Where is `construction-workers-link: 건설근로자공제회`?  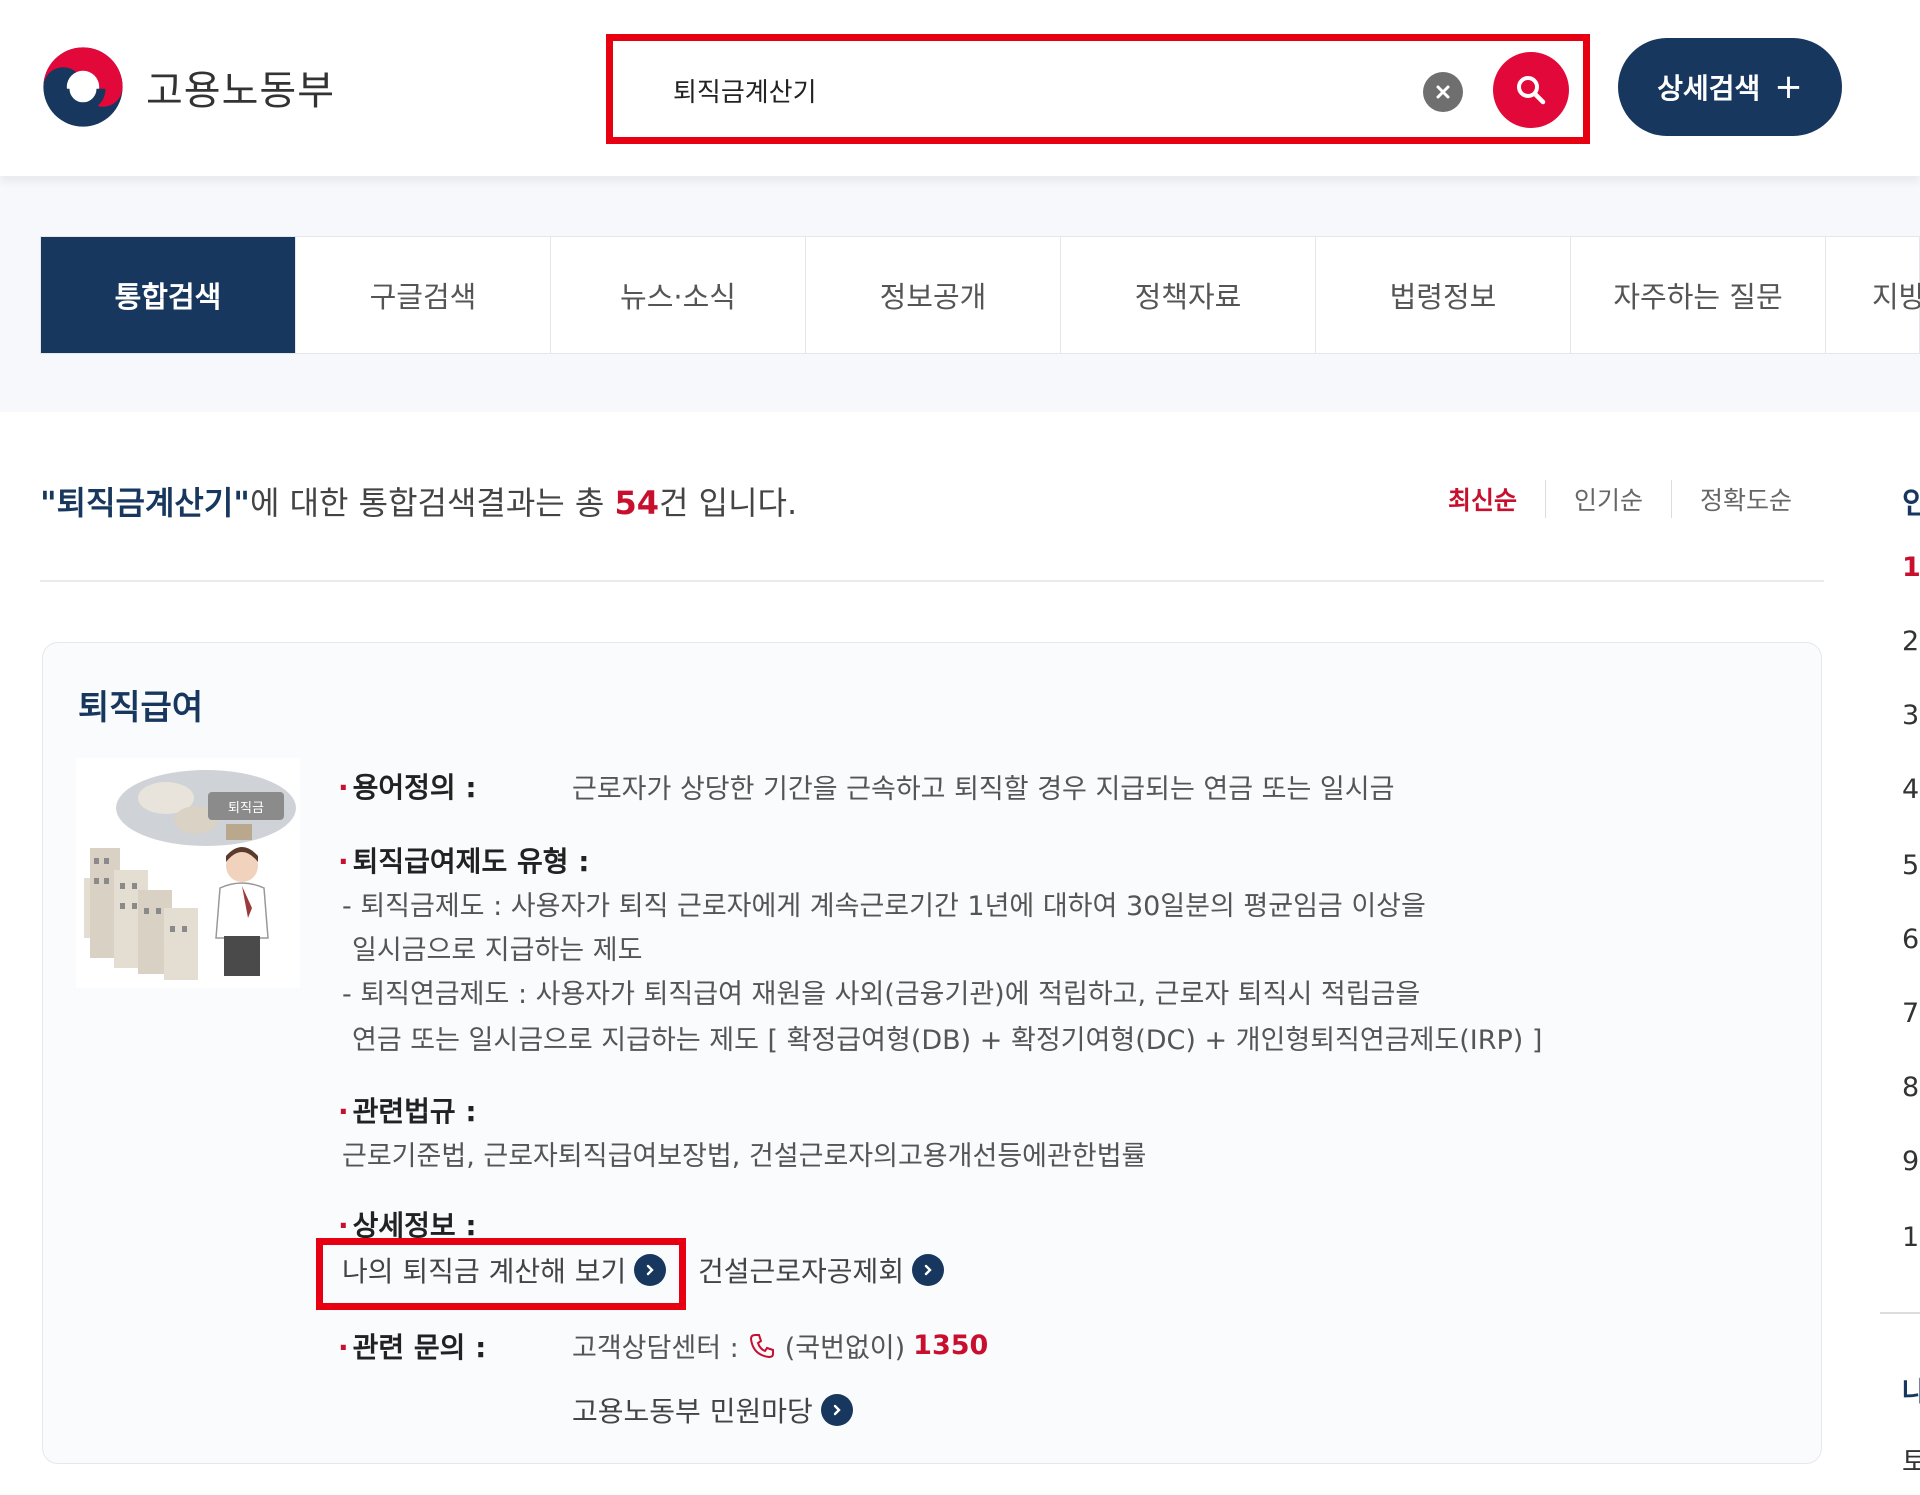 construction-workers-link: 건설근로자공제회 is located at coordinates (821, 1270).